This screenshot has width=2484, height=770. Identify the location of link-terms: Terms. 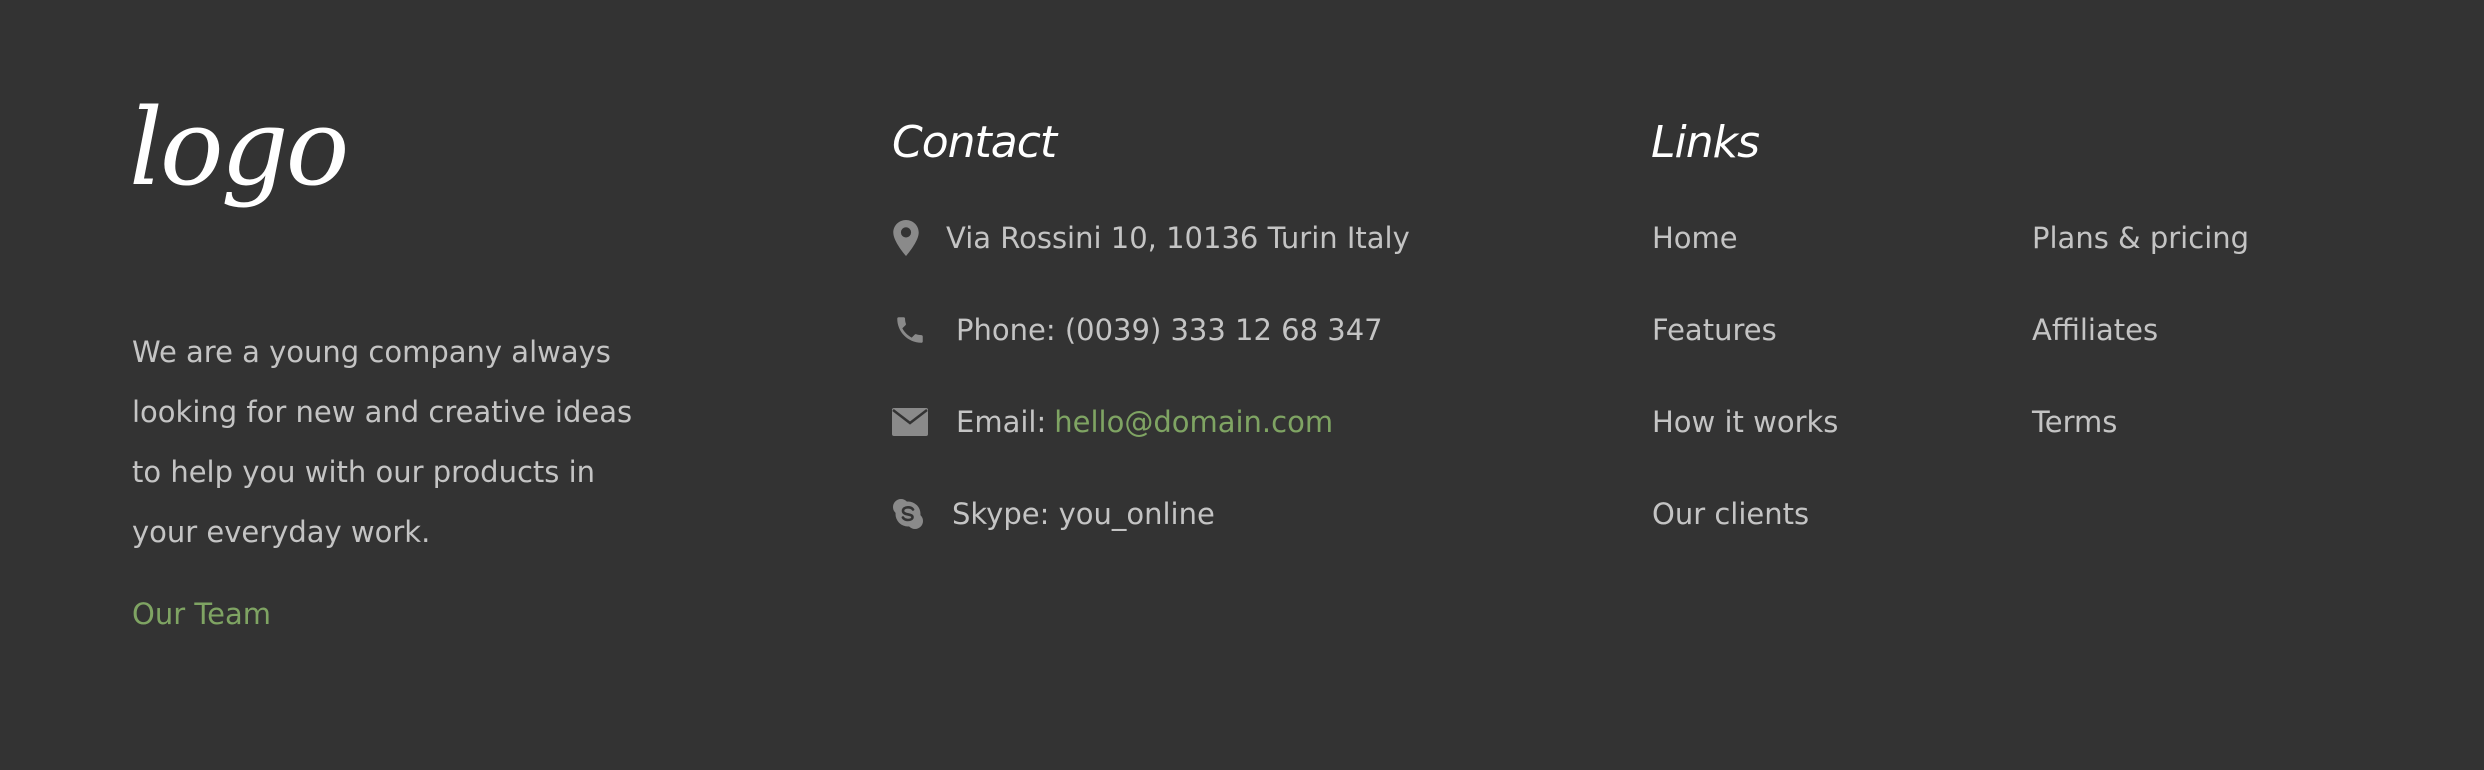
(2074, 422).